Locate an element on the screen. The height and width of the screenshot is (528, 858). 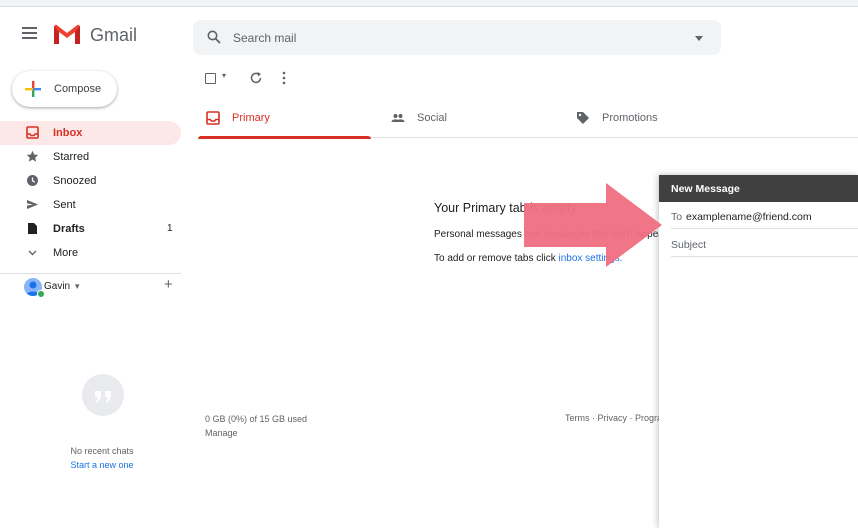
tab-label: Social is located at coordinates (432, 118).